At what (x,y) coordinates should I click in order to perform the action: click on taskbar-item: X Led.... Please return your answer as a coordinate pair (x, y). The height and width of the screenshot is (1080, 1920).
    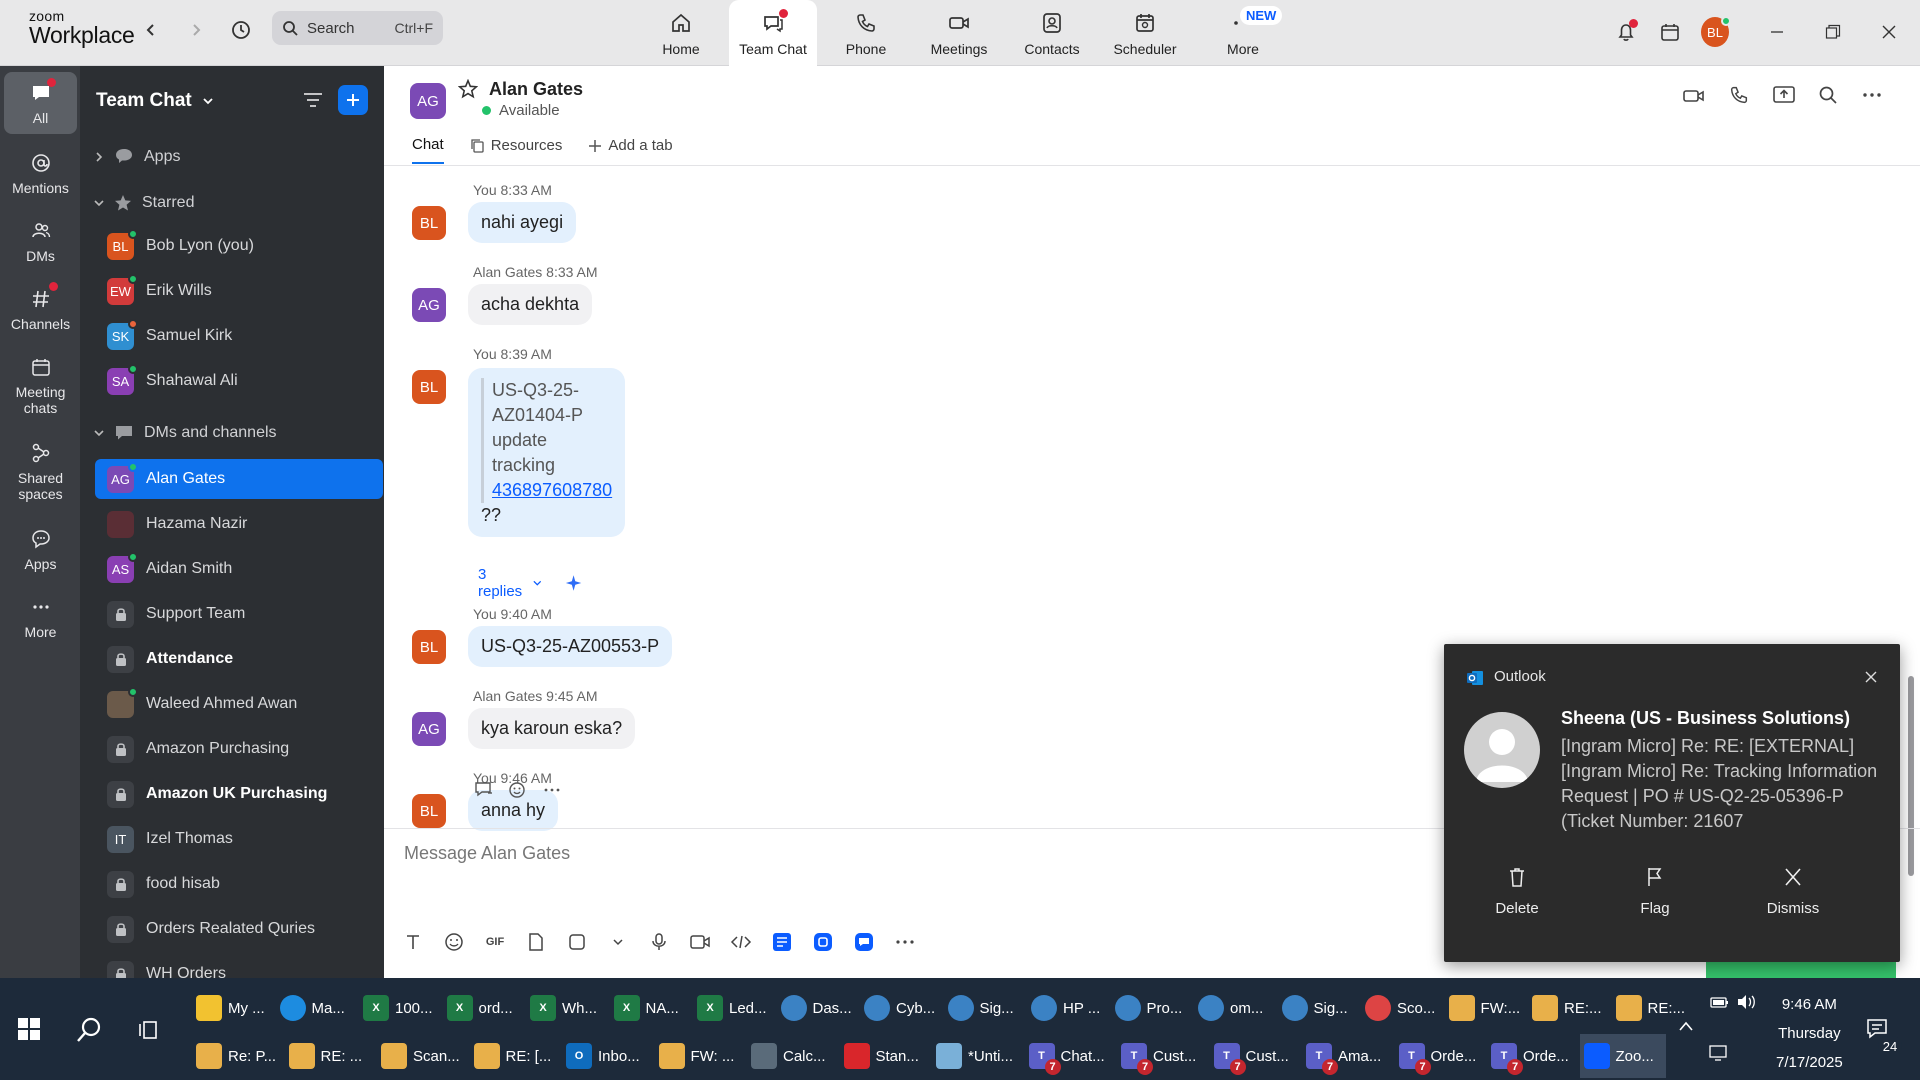
    Looking at the image, I should click on (730, 1008).